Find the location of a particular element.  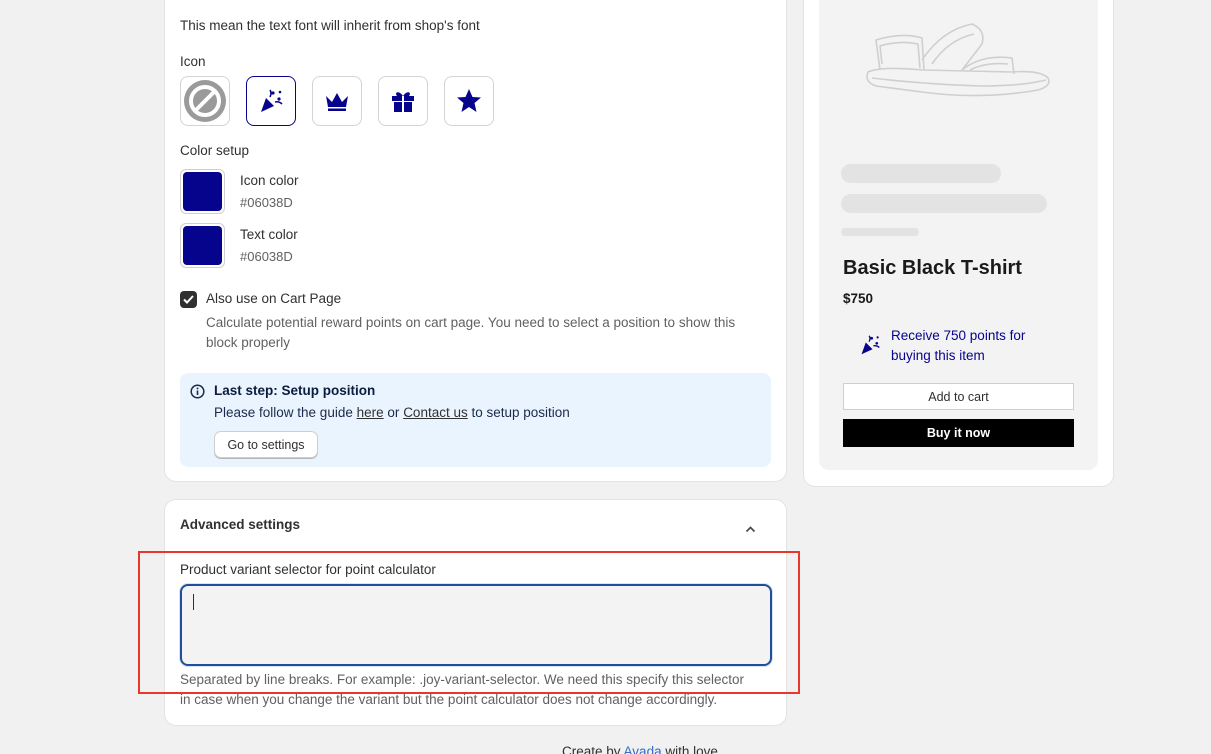

icon-option-none is located at coordinates (205, 101).